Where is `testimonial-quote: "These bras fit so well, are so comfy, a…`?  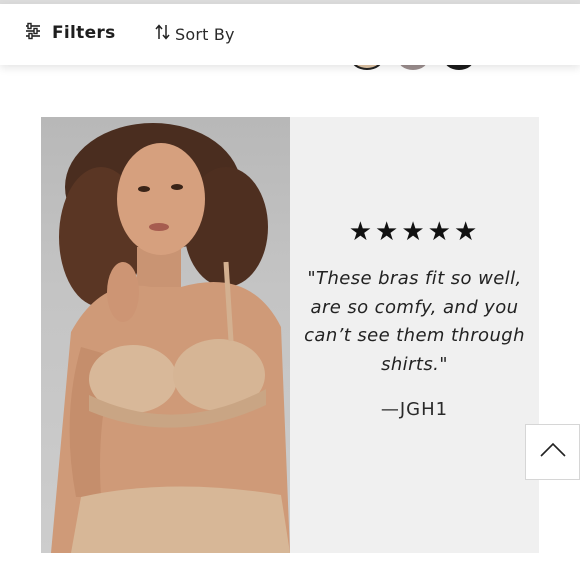
testimonial-quote: "These bras fit so well, are so comfy, a… is located at coordinates (414, 321).